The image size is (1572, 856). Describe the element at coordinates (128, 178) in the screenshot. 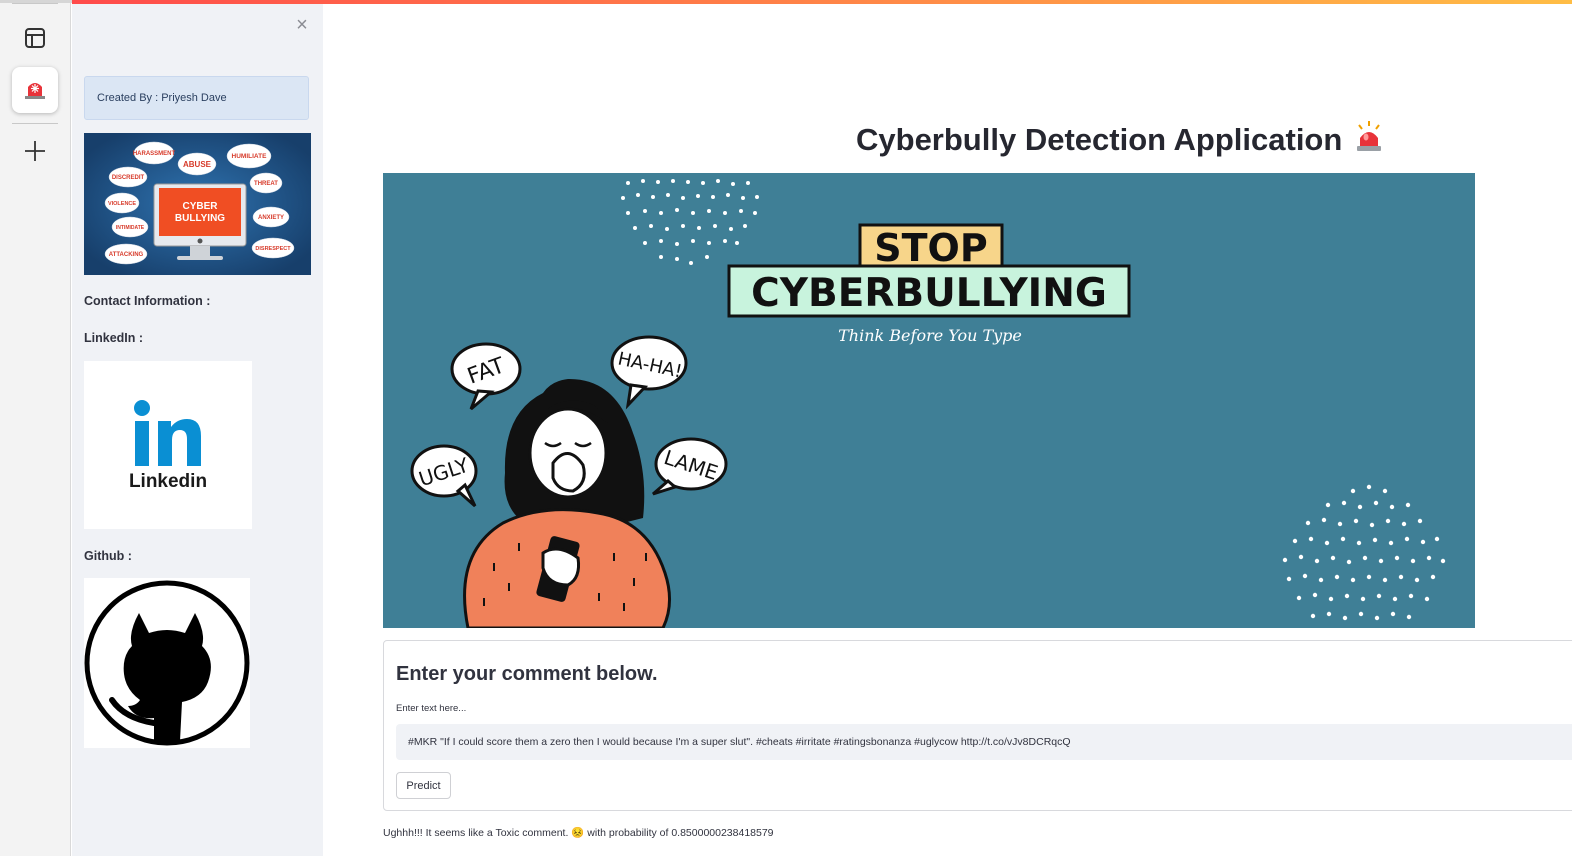

I see `word-text: DISCREDIT` at that location.